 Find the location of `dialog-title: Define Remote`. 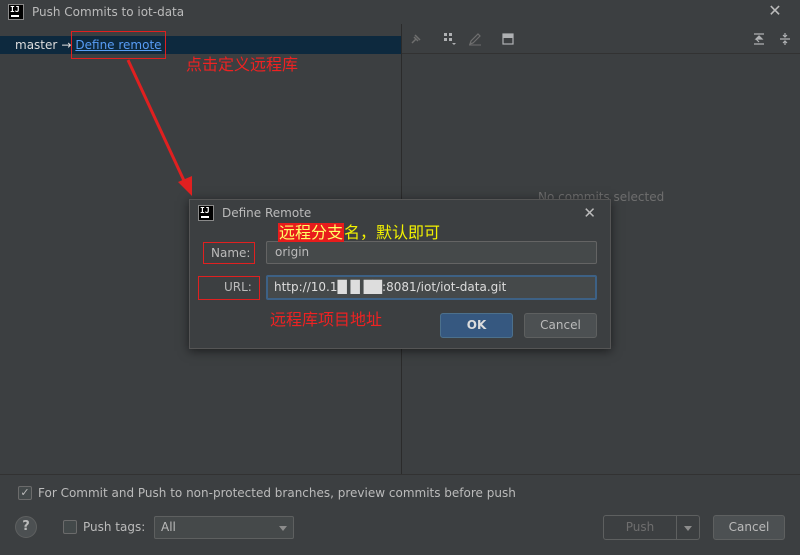

dialog-title: Define Remote is located at coordinates (267, 213).